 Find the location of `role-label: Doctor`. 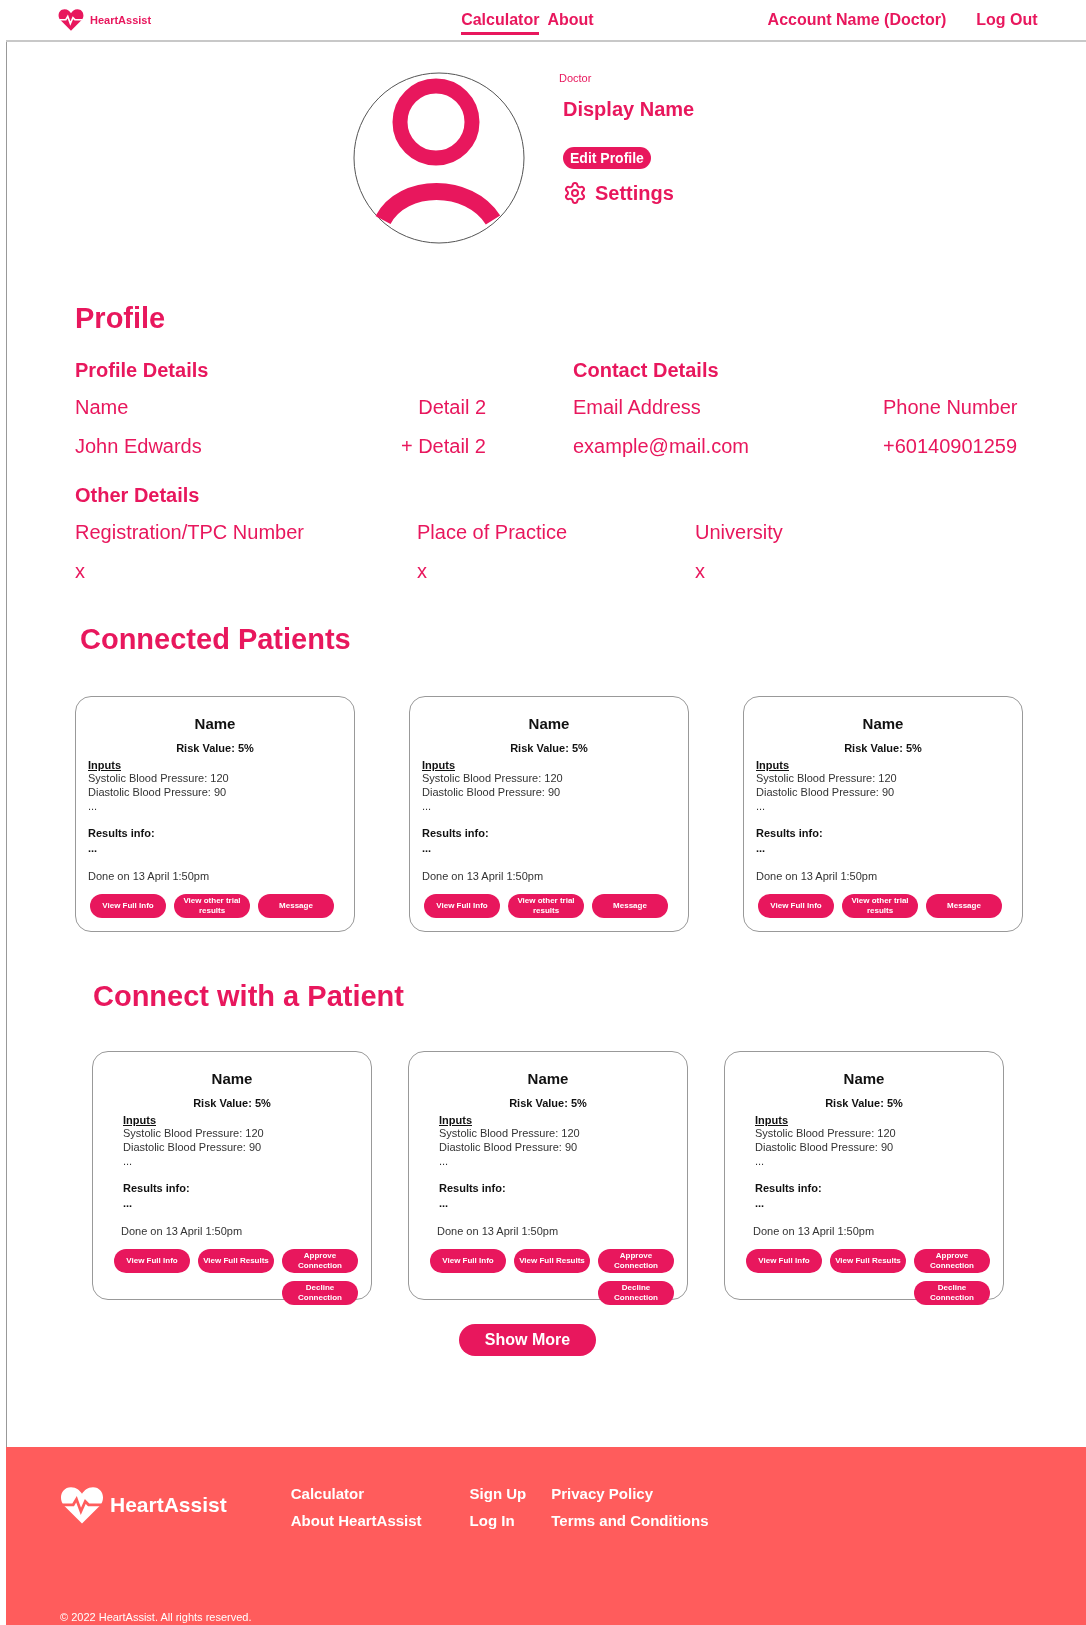

role-label: Doctor is located at coordinates (575, 78).